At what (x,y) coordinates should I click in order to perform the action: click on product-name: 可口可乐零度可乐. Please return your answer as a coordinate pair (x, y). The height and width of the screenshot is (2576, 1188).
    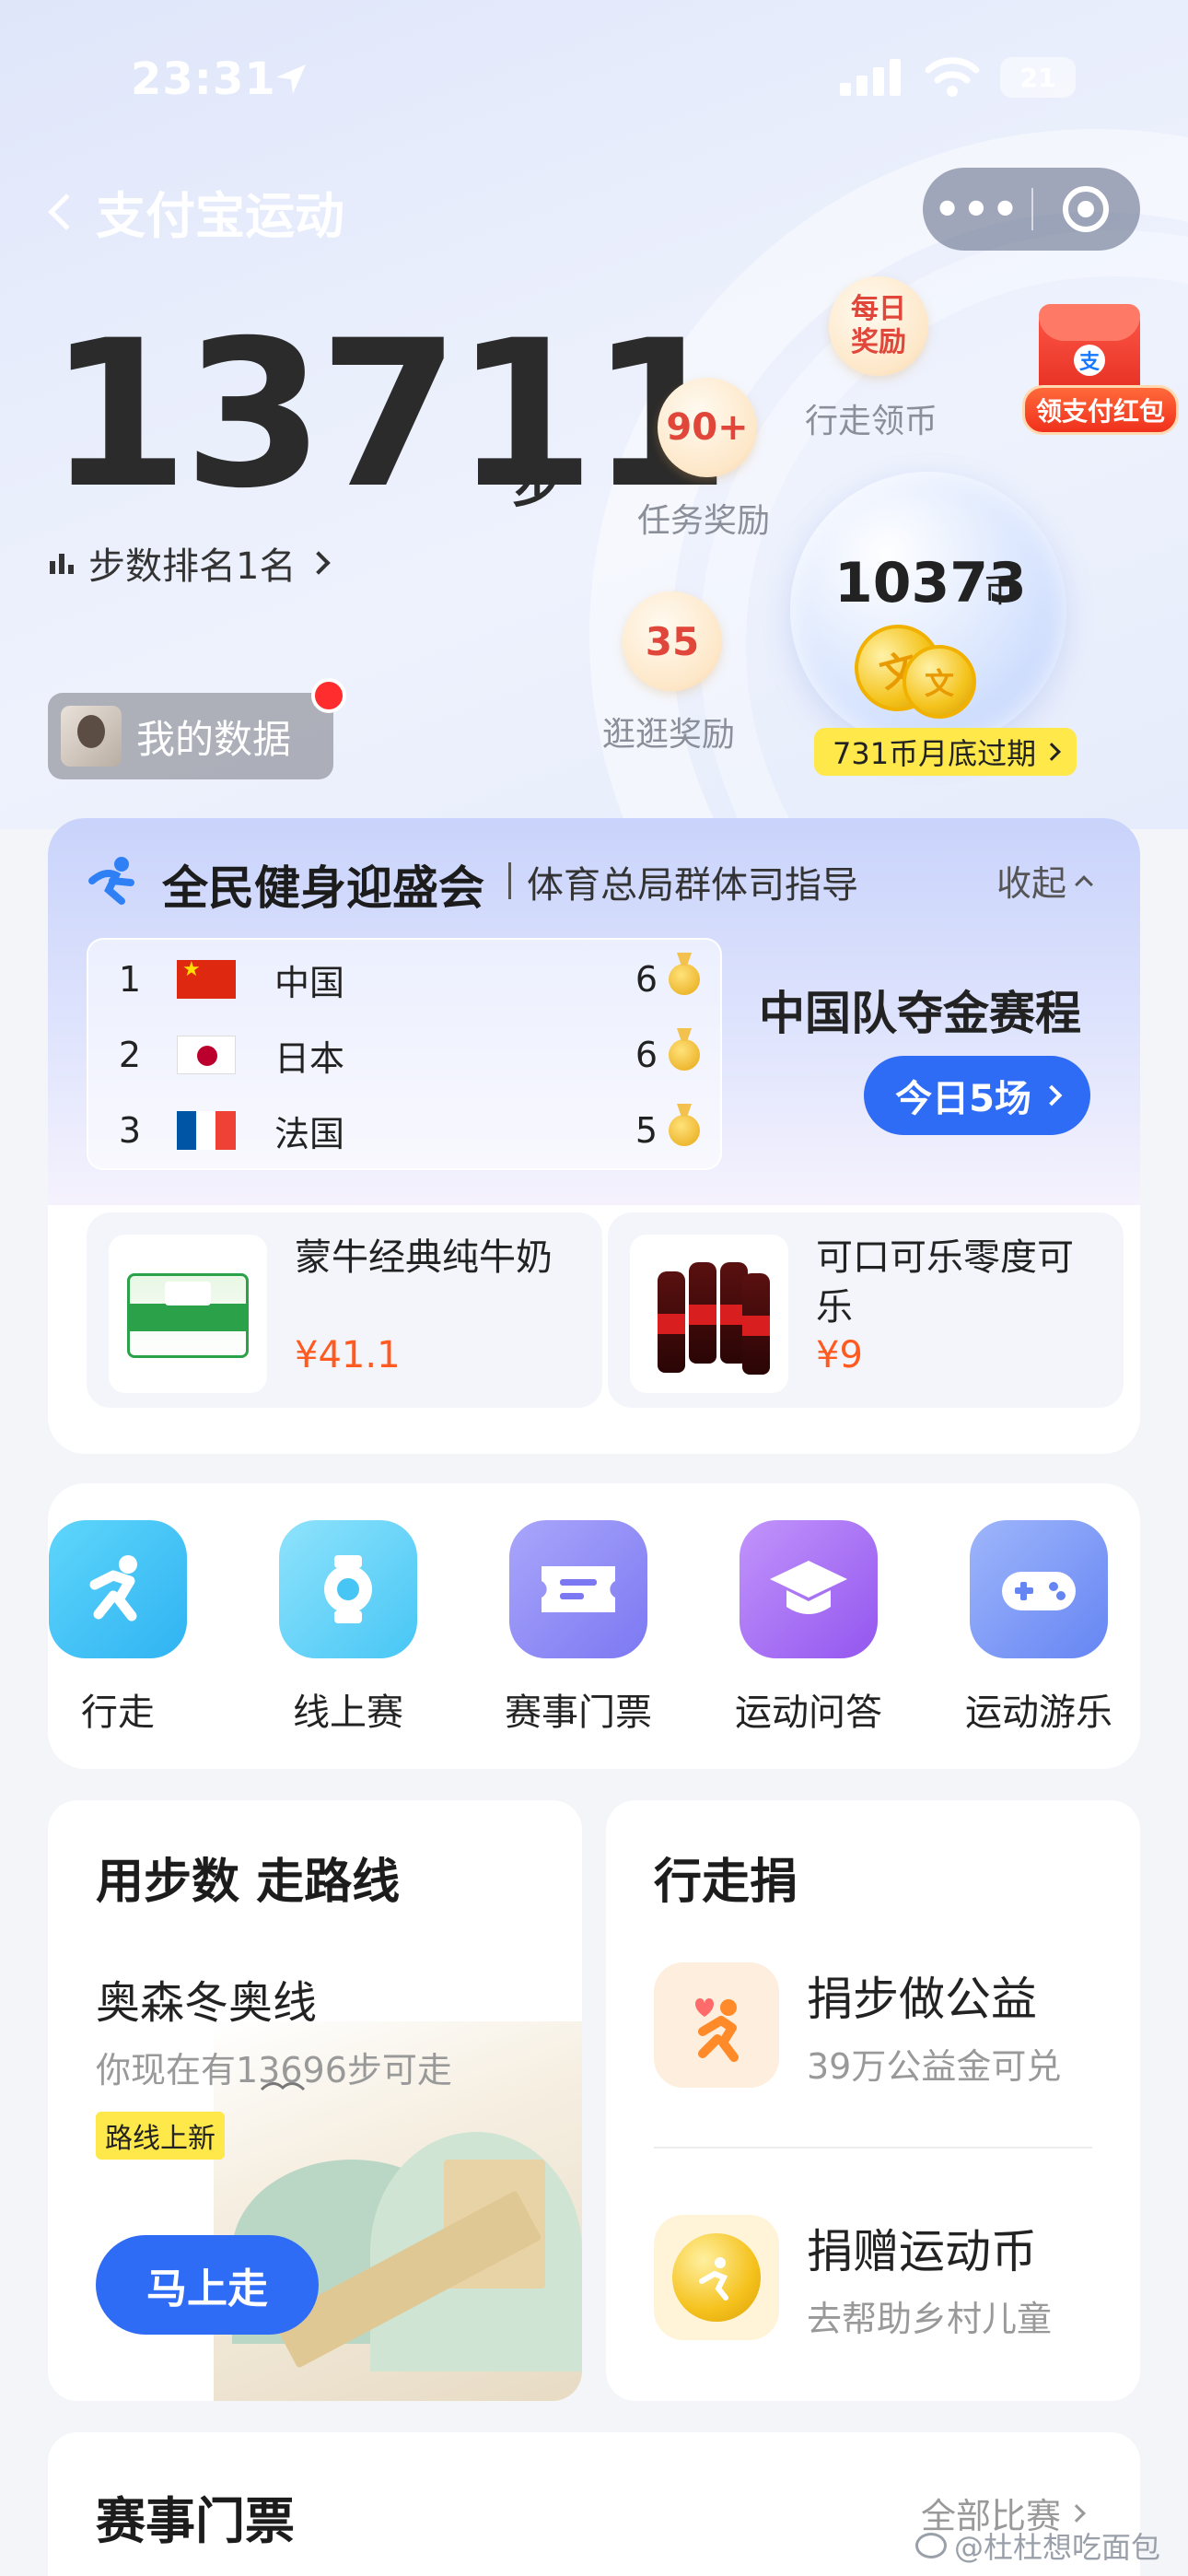
    Looking at the image, I should click on (945, 1282).